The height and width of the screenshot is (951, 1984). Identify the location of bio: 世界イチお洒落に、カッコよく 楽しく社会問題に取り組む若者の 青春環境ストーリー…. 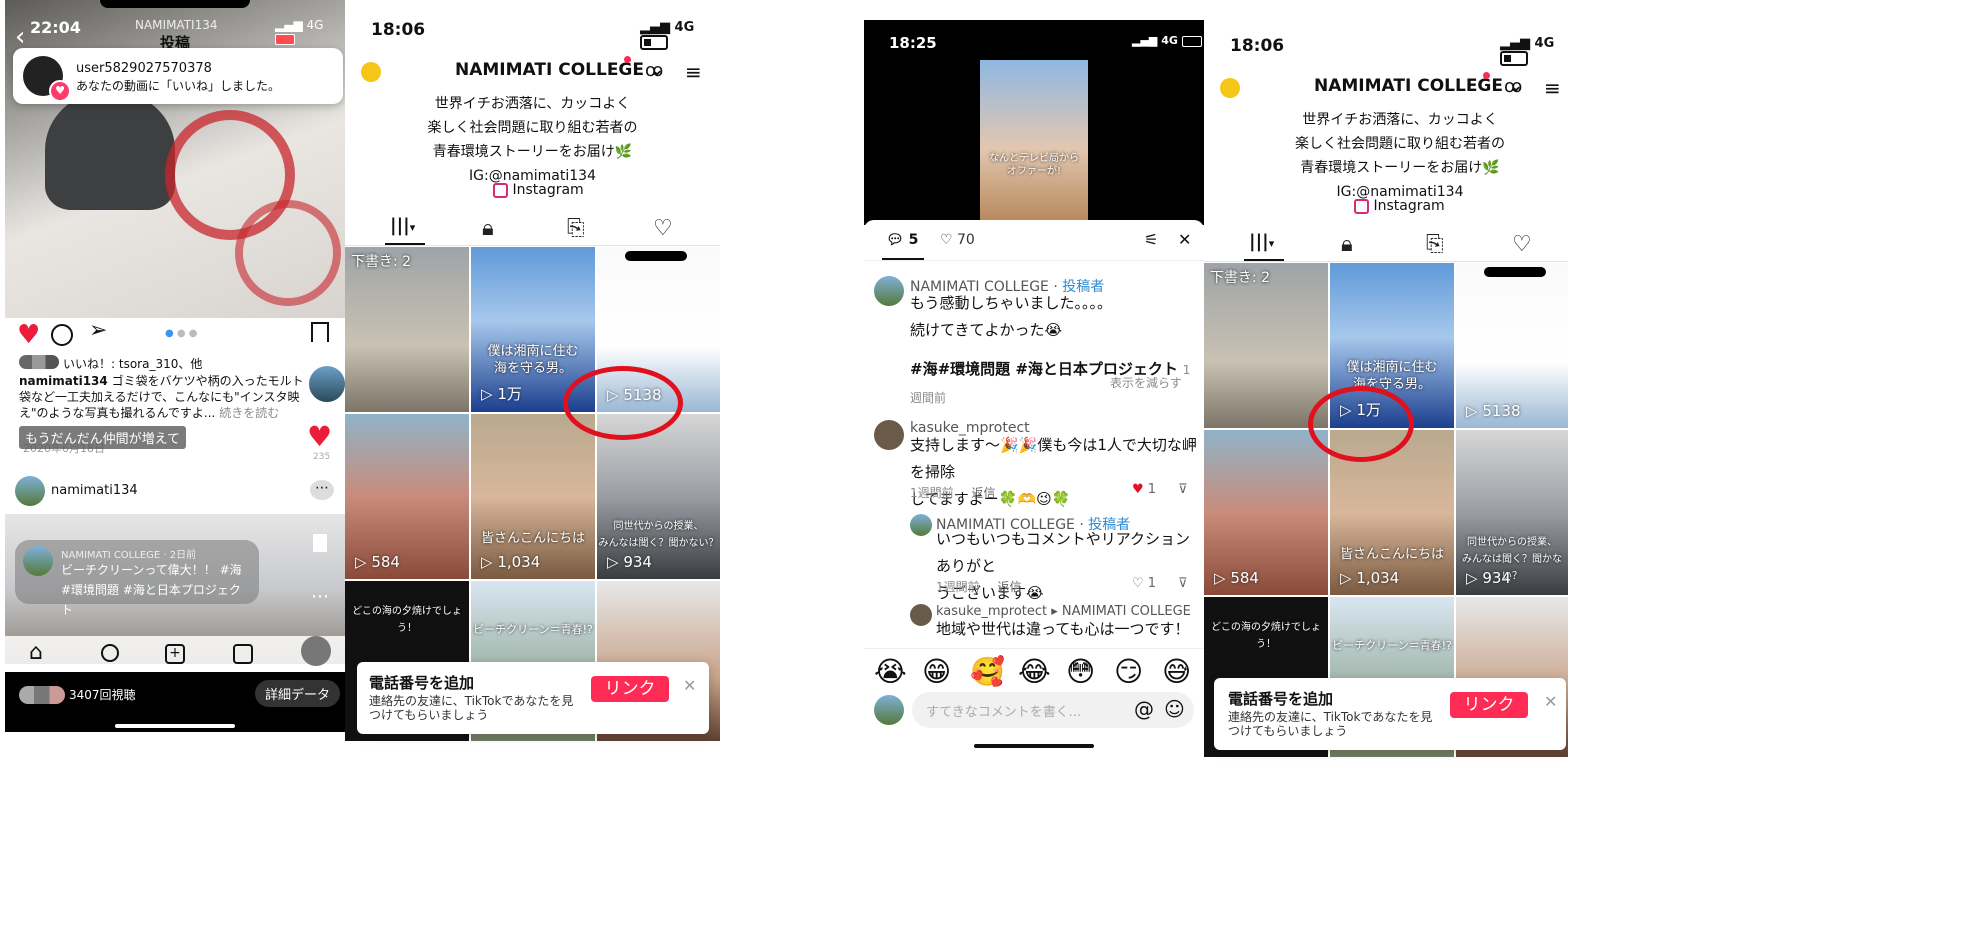
(532, 140).